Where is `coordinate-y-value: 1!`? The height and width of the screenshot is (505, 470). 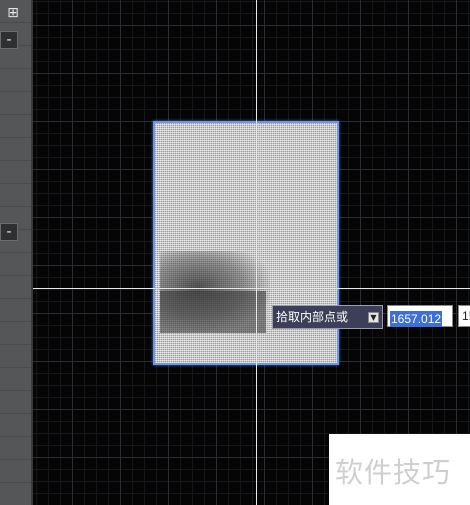
coordinate-y-value: 1! is located at coordinates (466, 316).